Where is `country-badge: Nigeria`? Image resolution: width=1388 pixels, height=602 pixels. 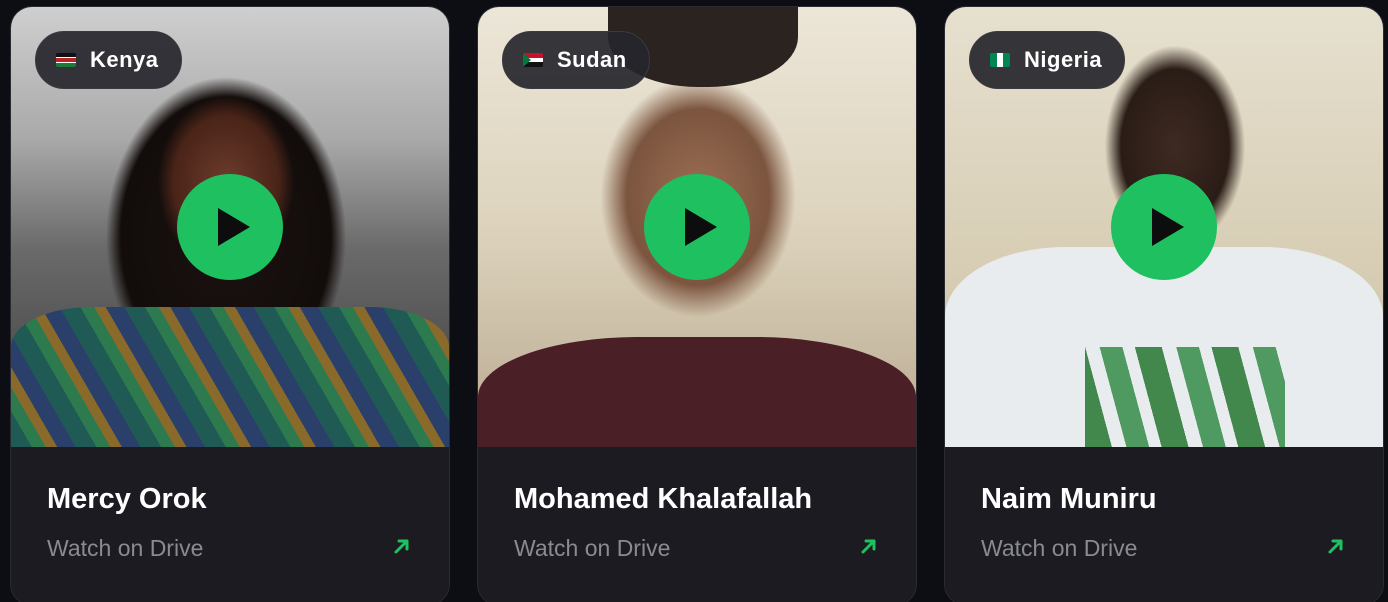 country-badge: Nigeria is located at coordinates (1047, 60).